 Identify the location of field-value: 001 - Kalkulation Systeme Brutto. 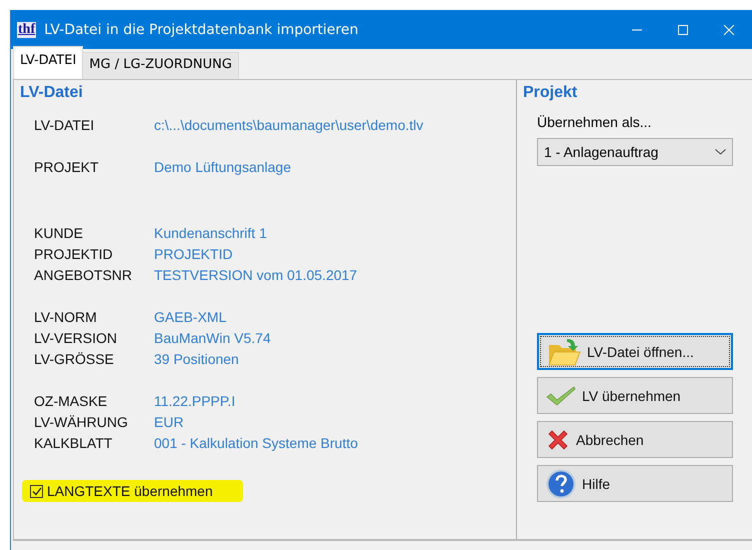
(256, 442).